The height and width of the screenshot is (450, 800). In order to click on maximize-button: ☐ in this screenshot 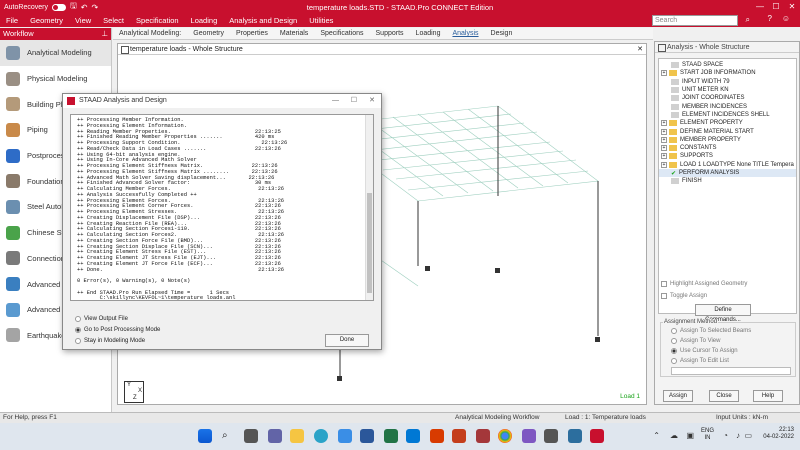, I will do `click(776, 7)`.